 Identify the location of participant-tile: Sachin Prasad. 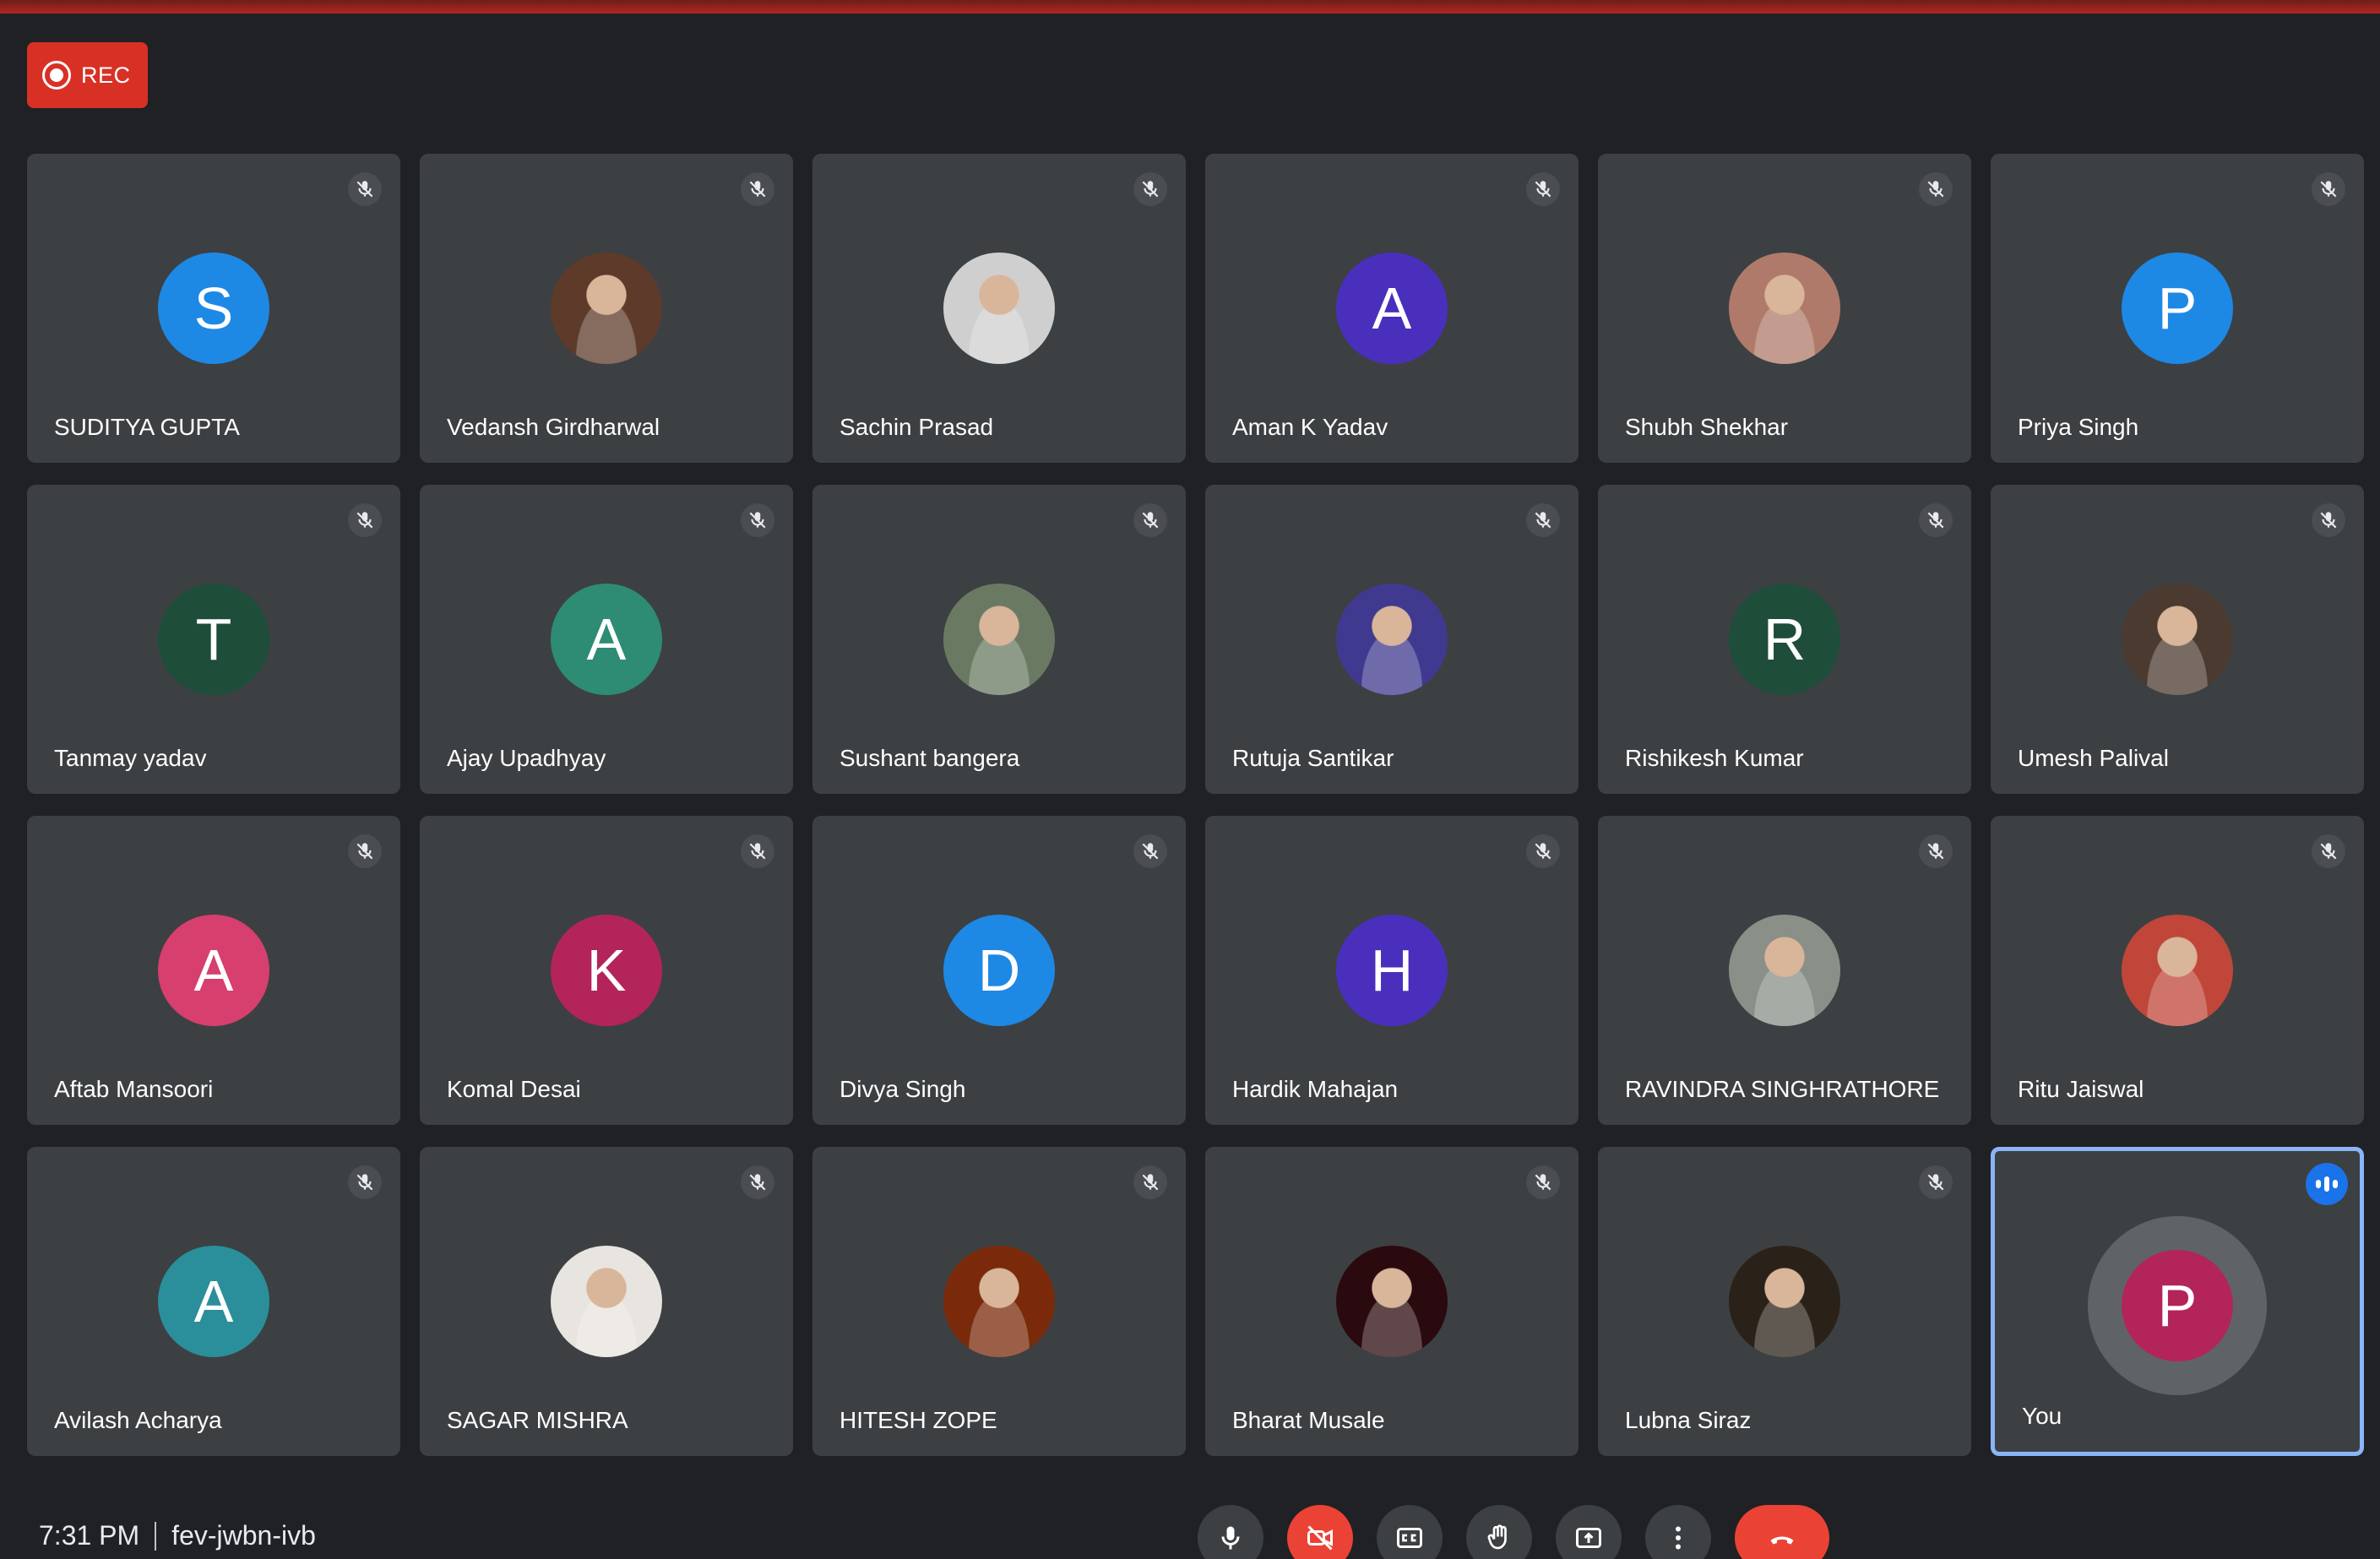
(999, 308).